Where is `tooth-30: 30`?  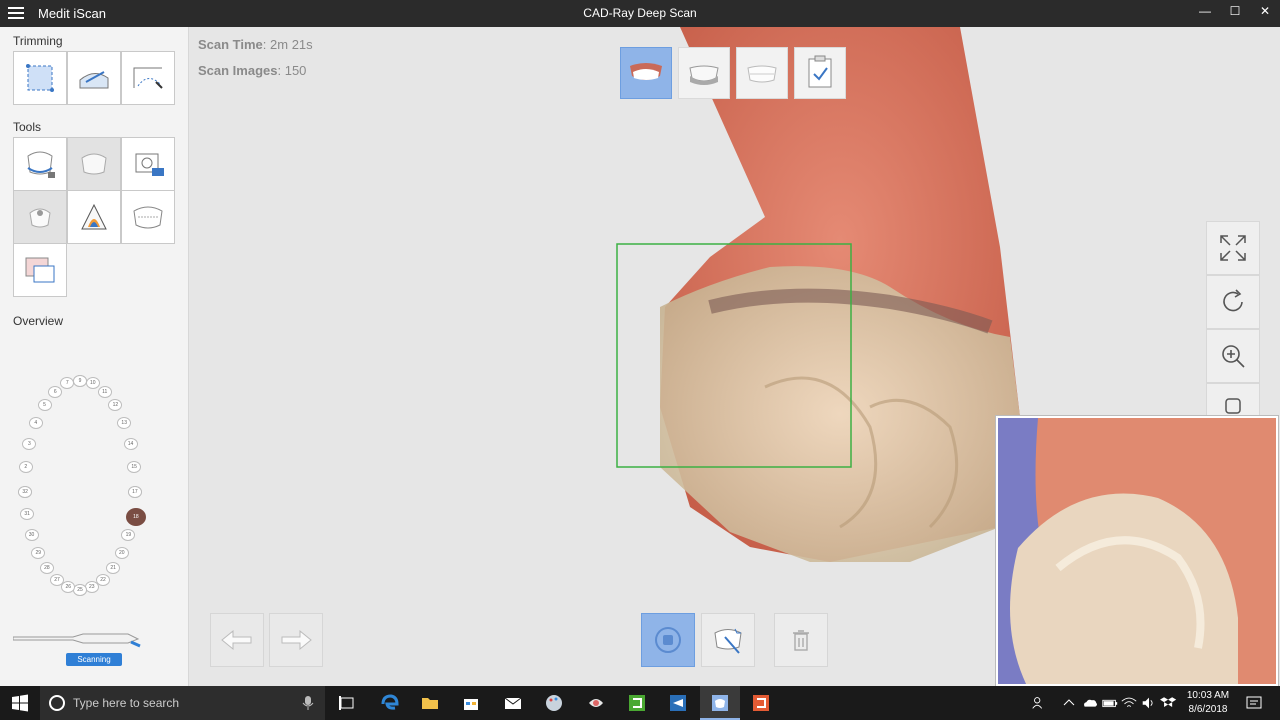
tooth-30: 30 is located at coordinates (31, 534).